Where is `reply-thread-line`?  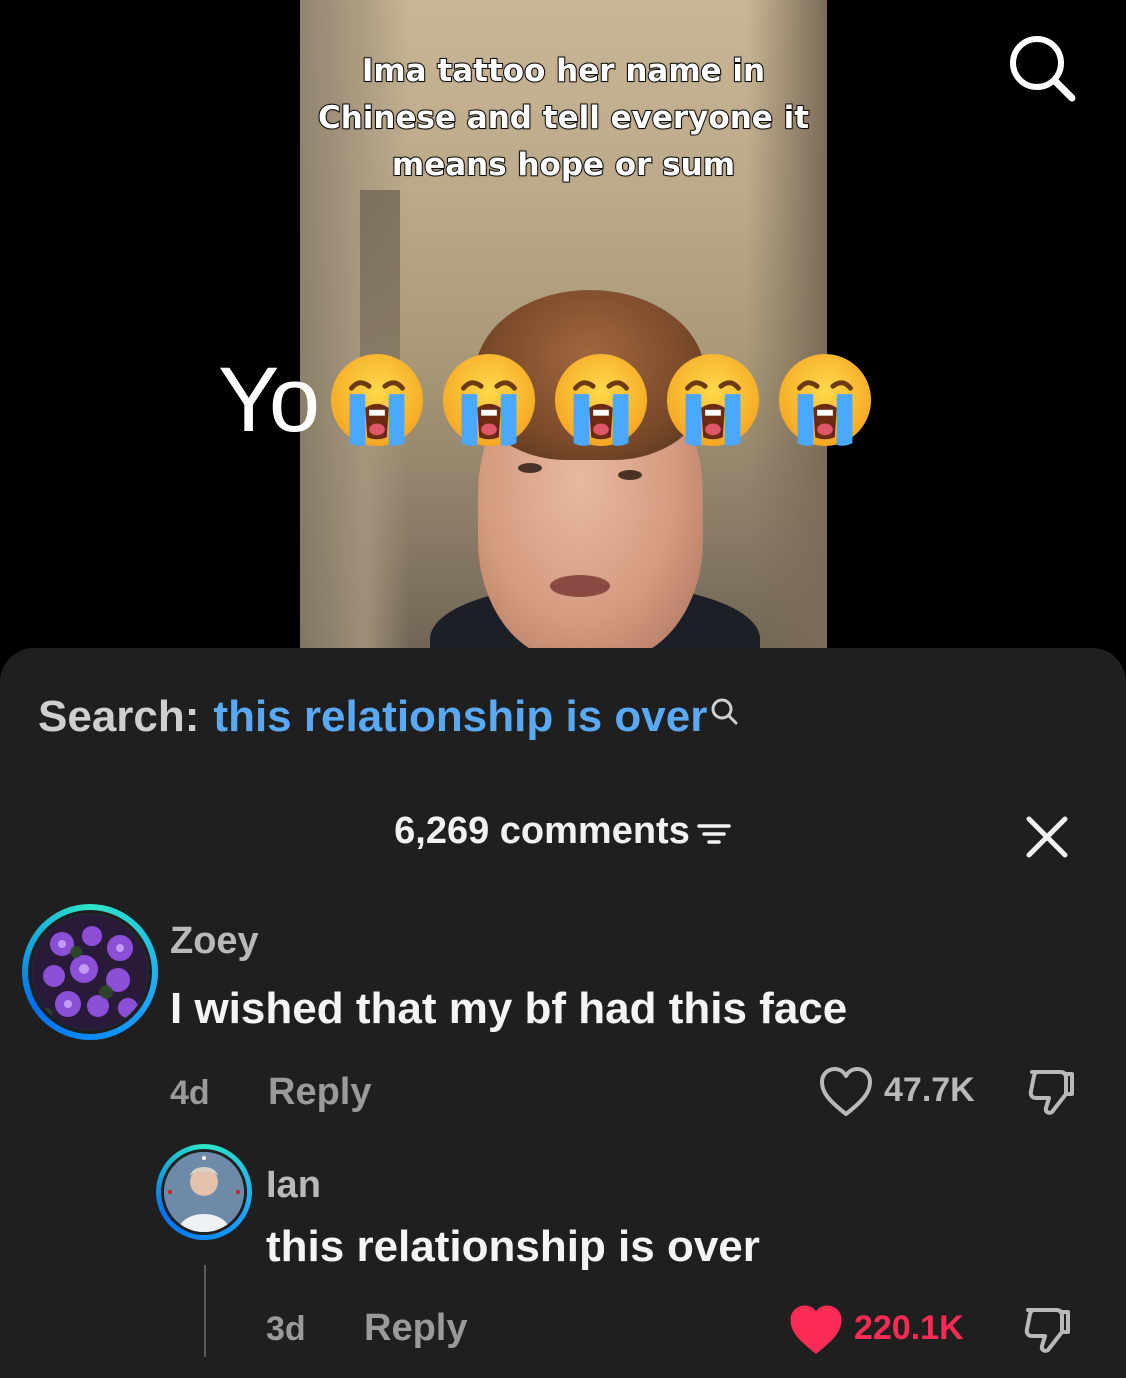 reply-thread-line is located at coordinates (205, 1311).